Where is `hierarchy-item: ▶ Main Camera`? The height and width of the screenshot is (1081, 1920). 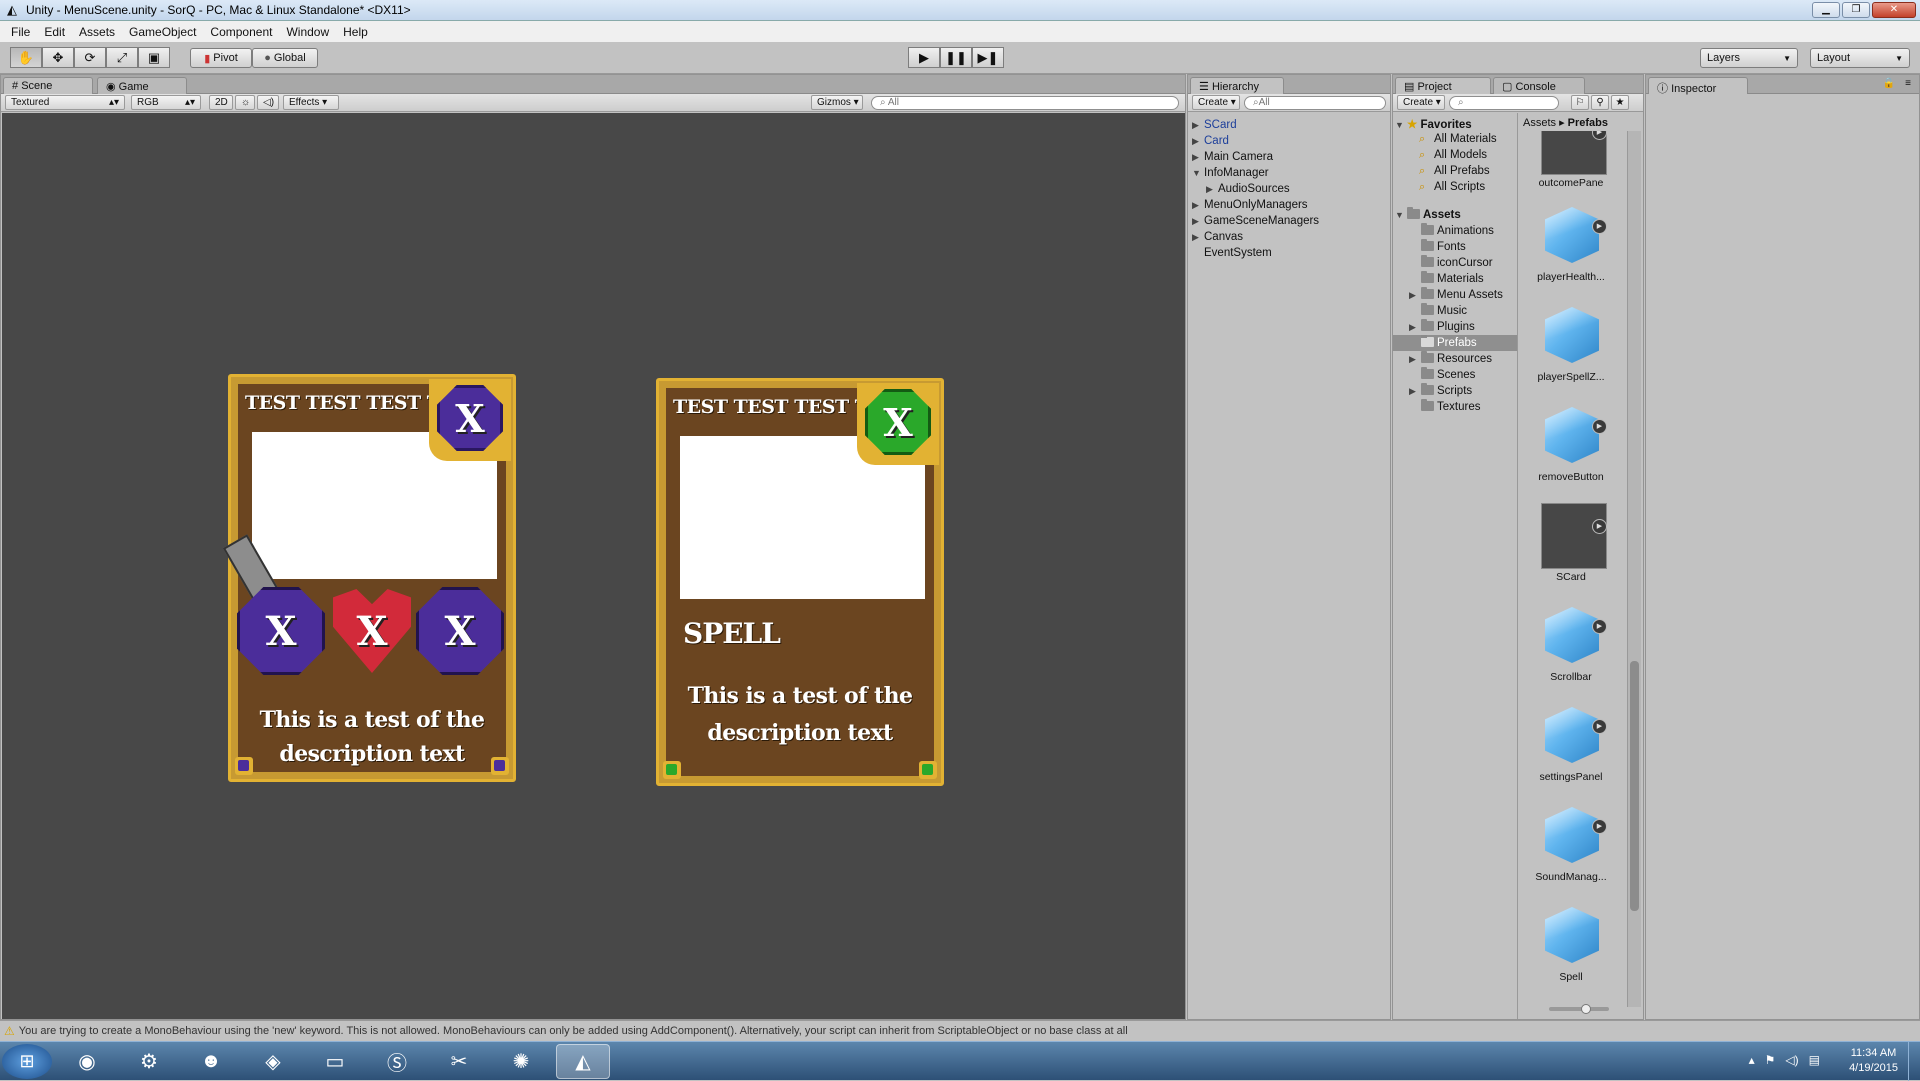
hierarchy-item: ▶ Main Camera is located at coordinates (1232, 157).